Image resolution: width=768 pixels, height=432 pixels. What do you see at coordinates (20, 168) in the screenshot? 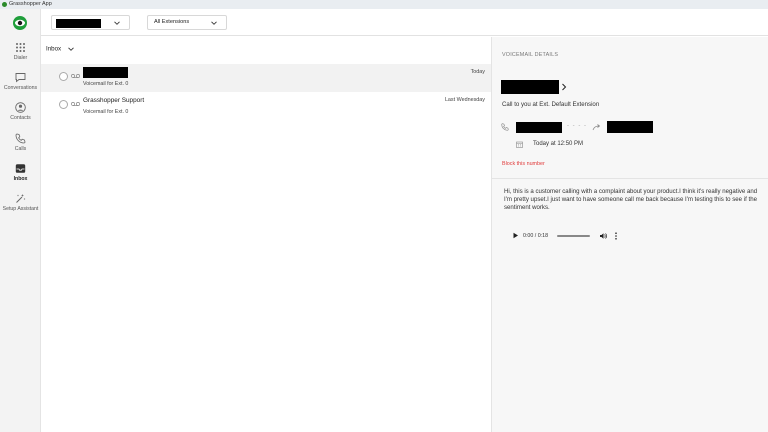
I see `inbox-icon` at bounding box center [20, 168].